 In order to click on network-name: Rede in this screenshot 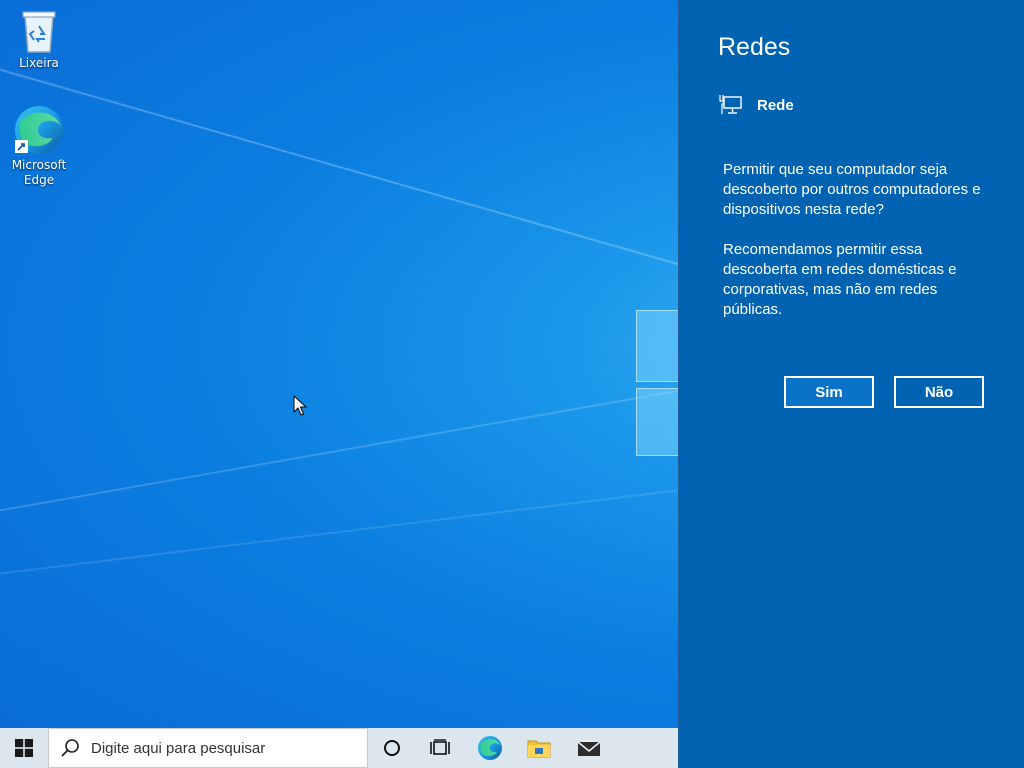, I will do `click(775, 105)`.